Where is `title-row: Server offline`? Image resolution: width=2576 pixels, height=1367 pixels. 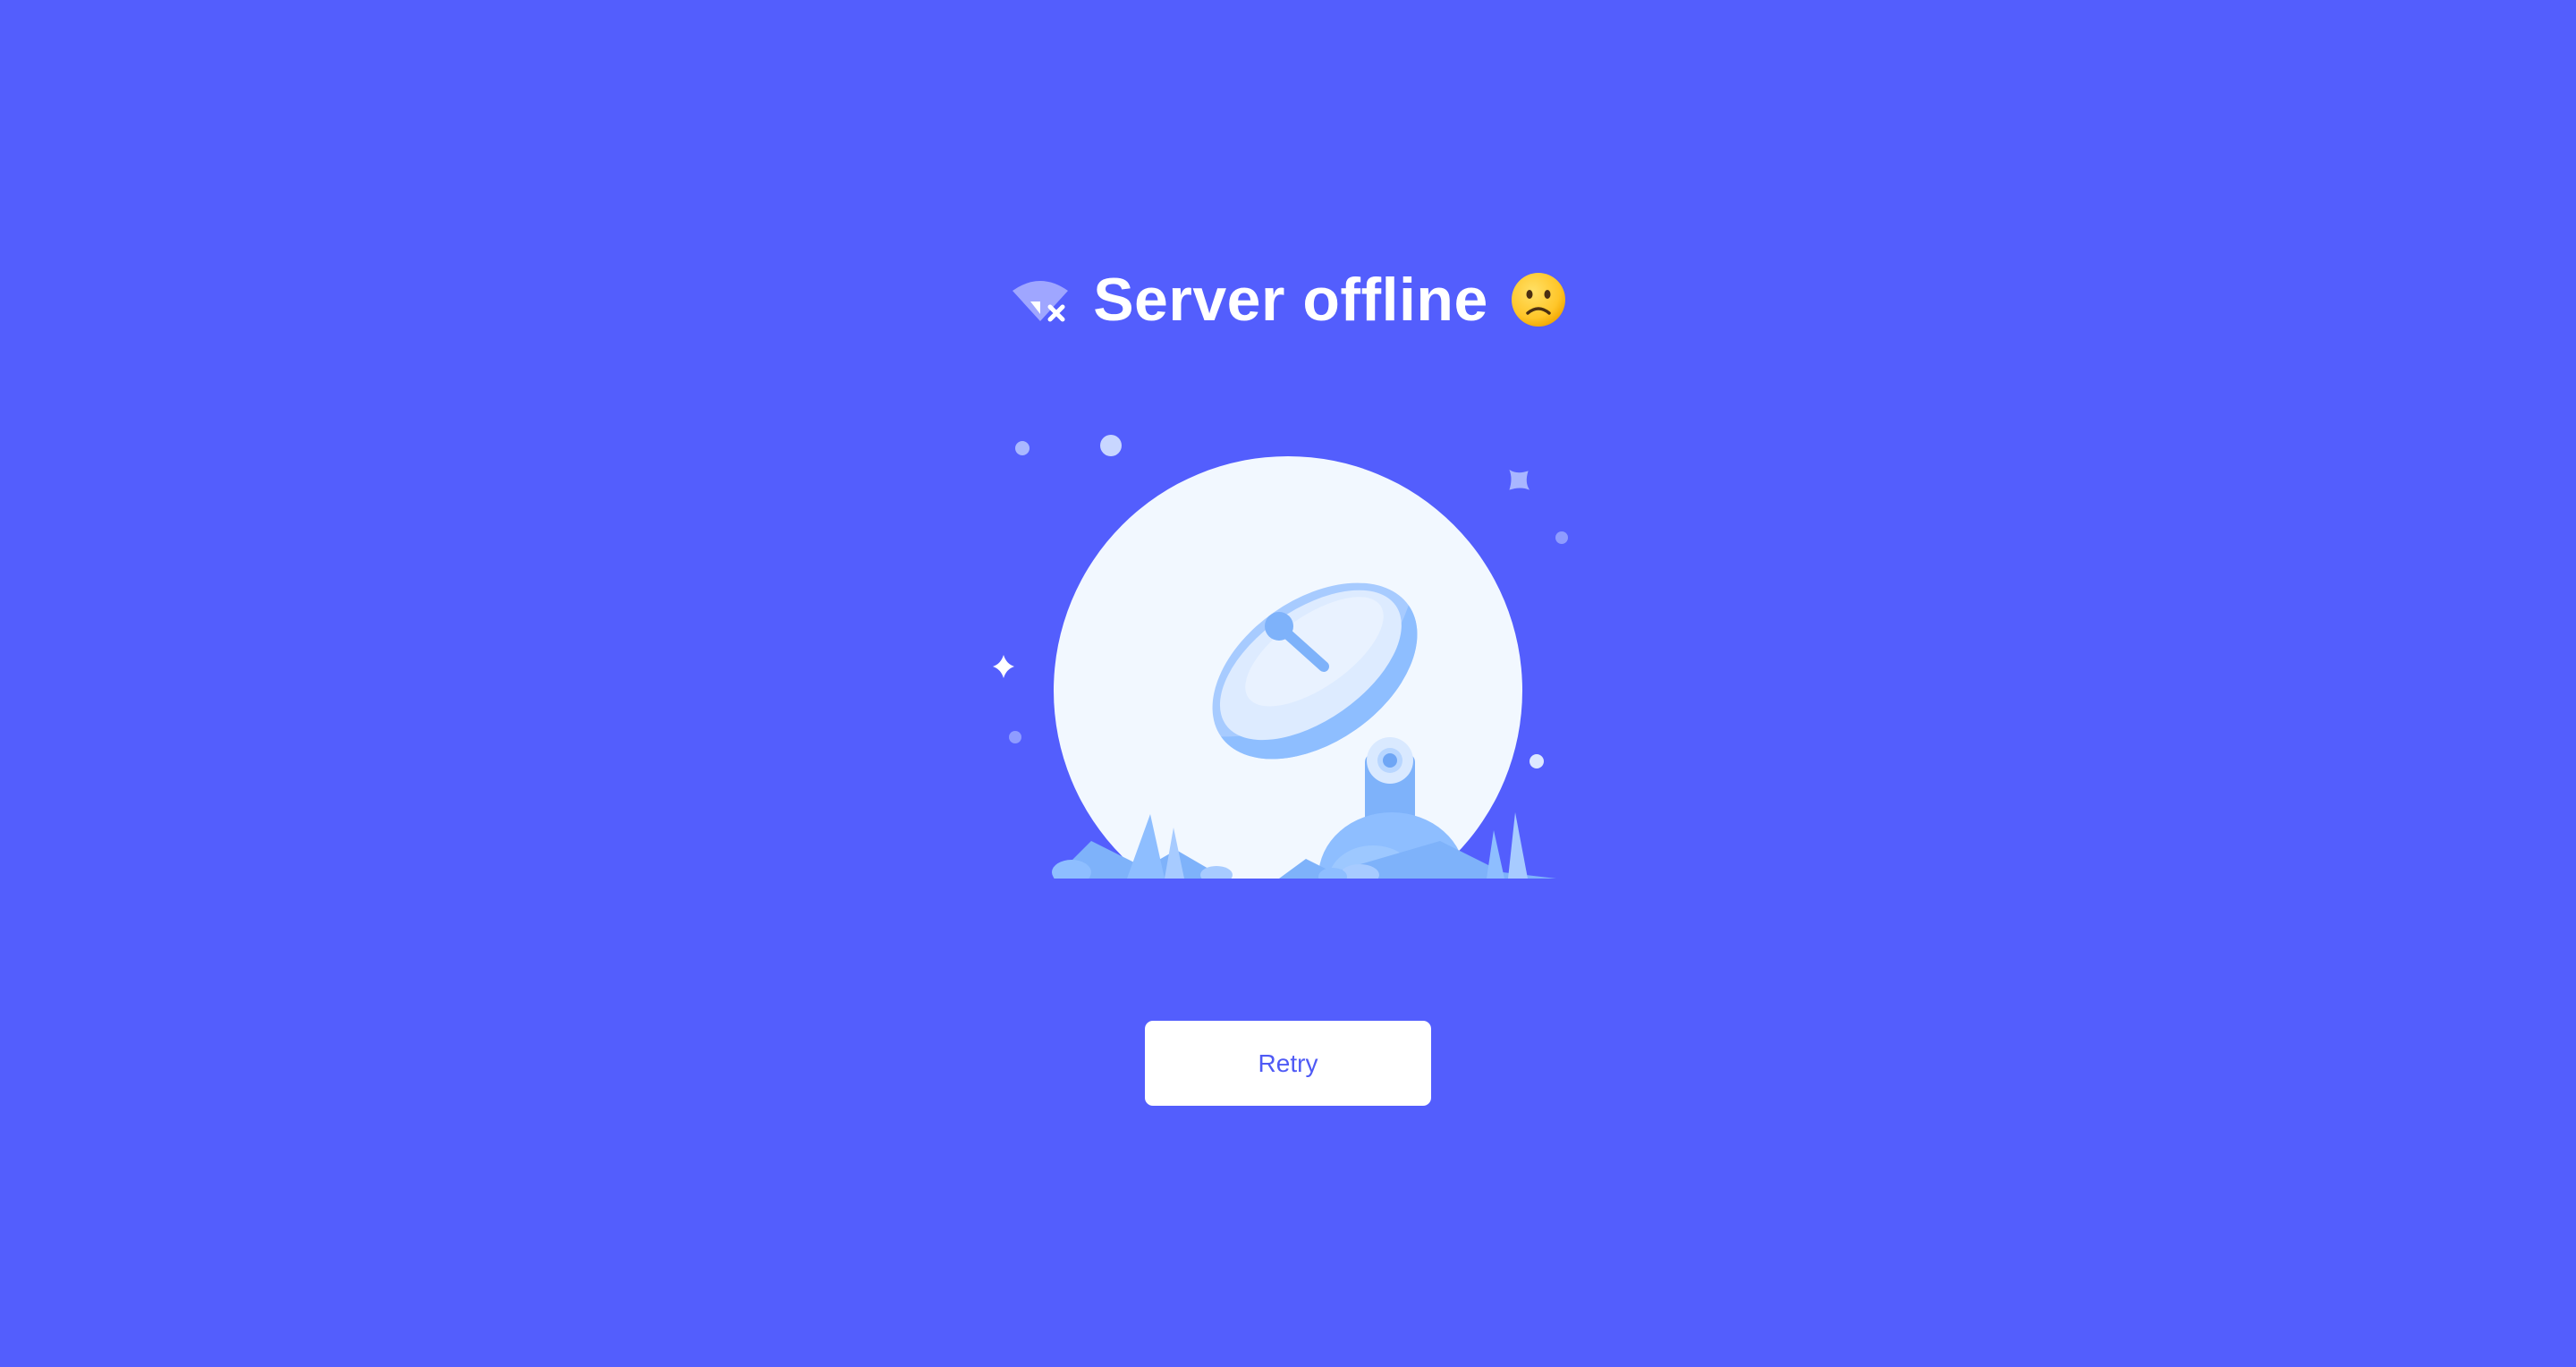 title-row: Server offline is located at coordinates (1288, 299).